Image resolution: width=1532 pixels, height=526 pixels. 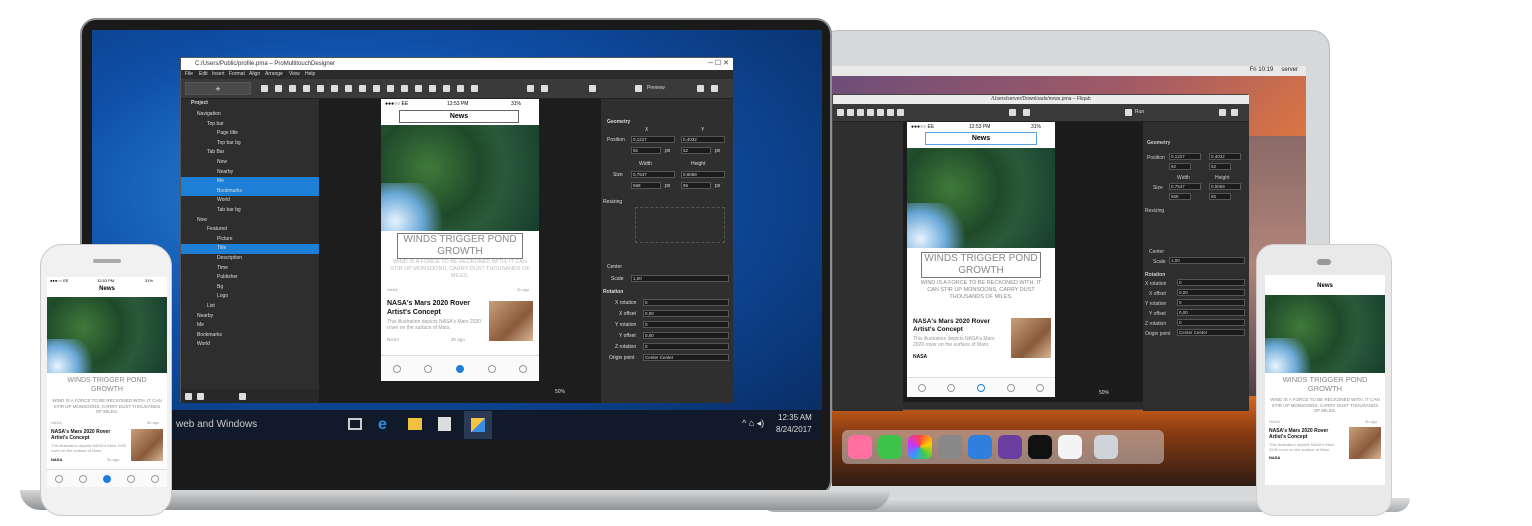 What do you see at coordinates (250, 269) in the screenshot?
I see `layer-row: Time` at bounding box center [250, 269].